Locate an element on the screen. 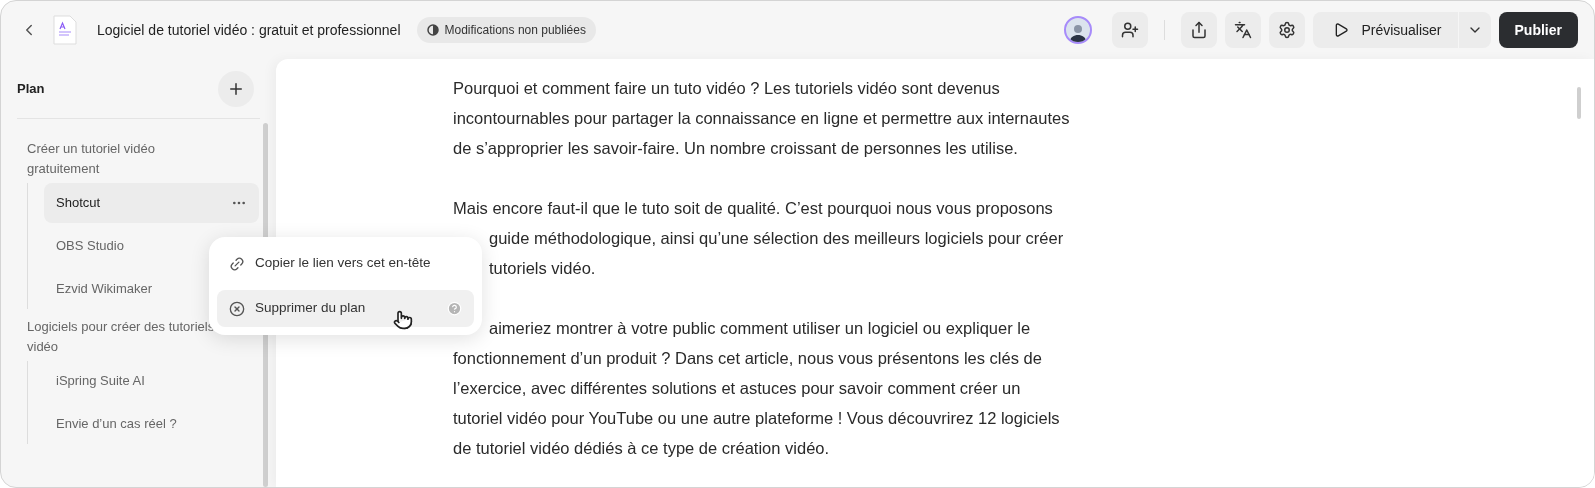 This screenshot has height=488, width=1595. document-icon is located at coordinates (65, 30).